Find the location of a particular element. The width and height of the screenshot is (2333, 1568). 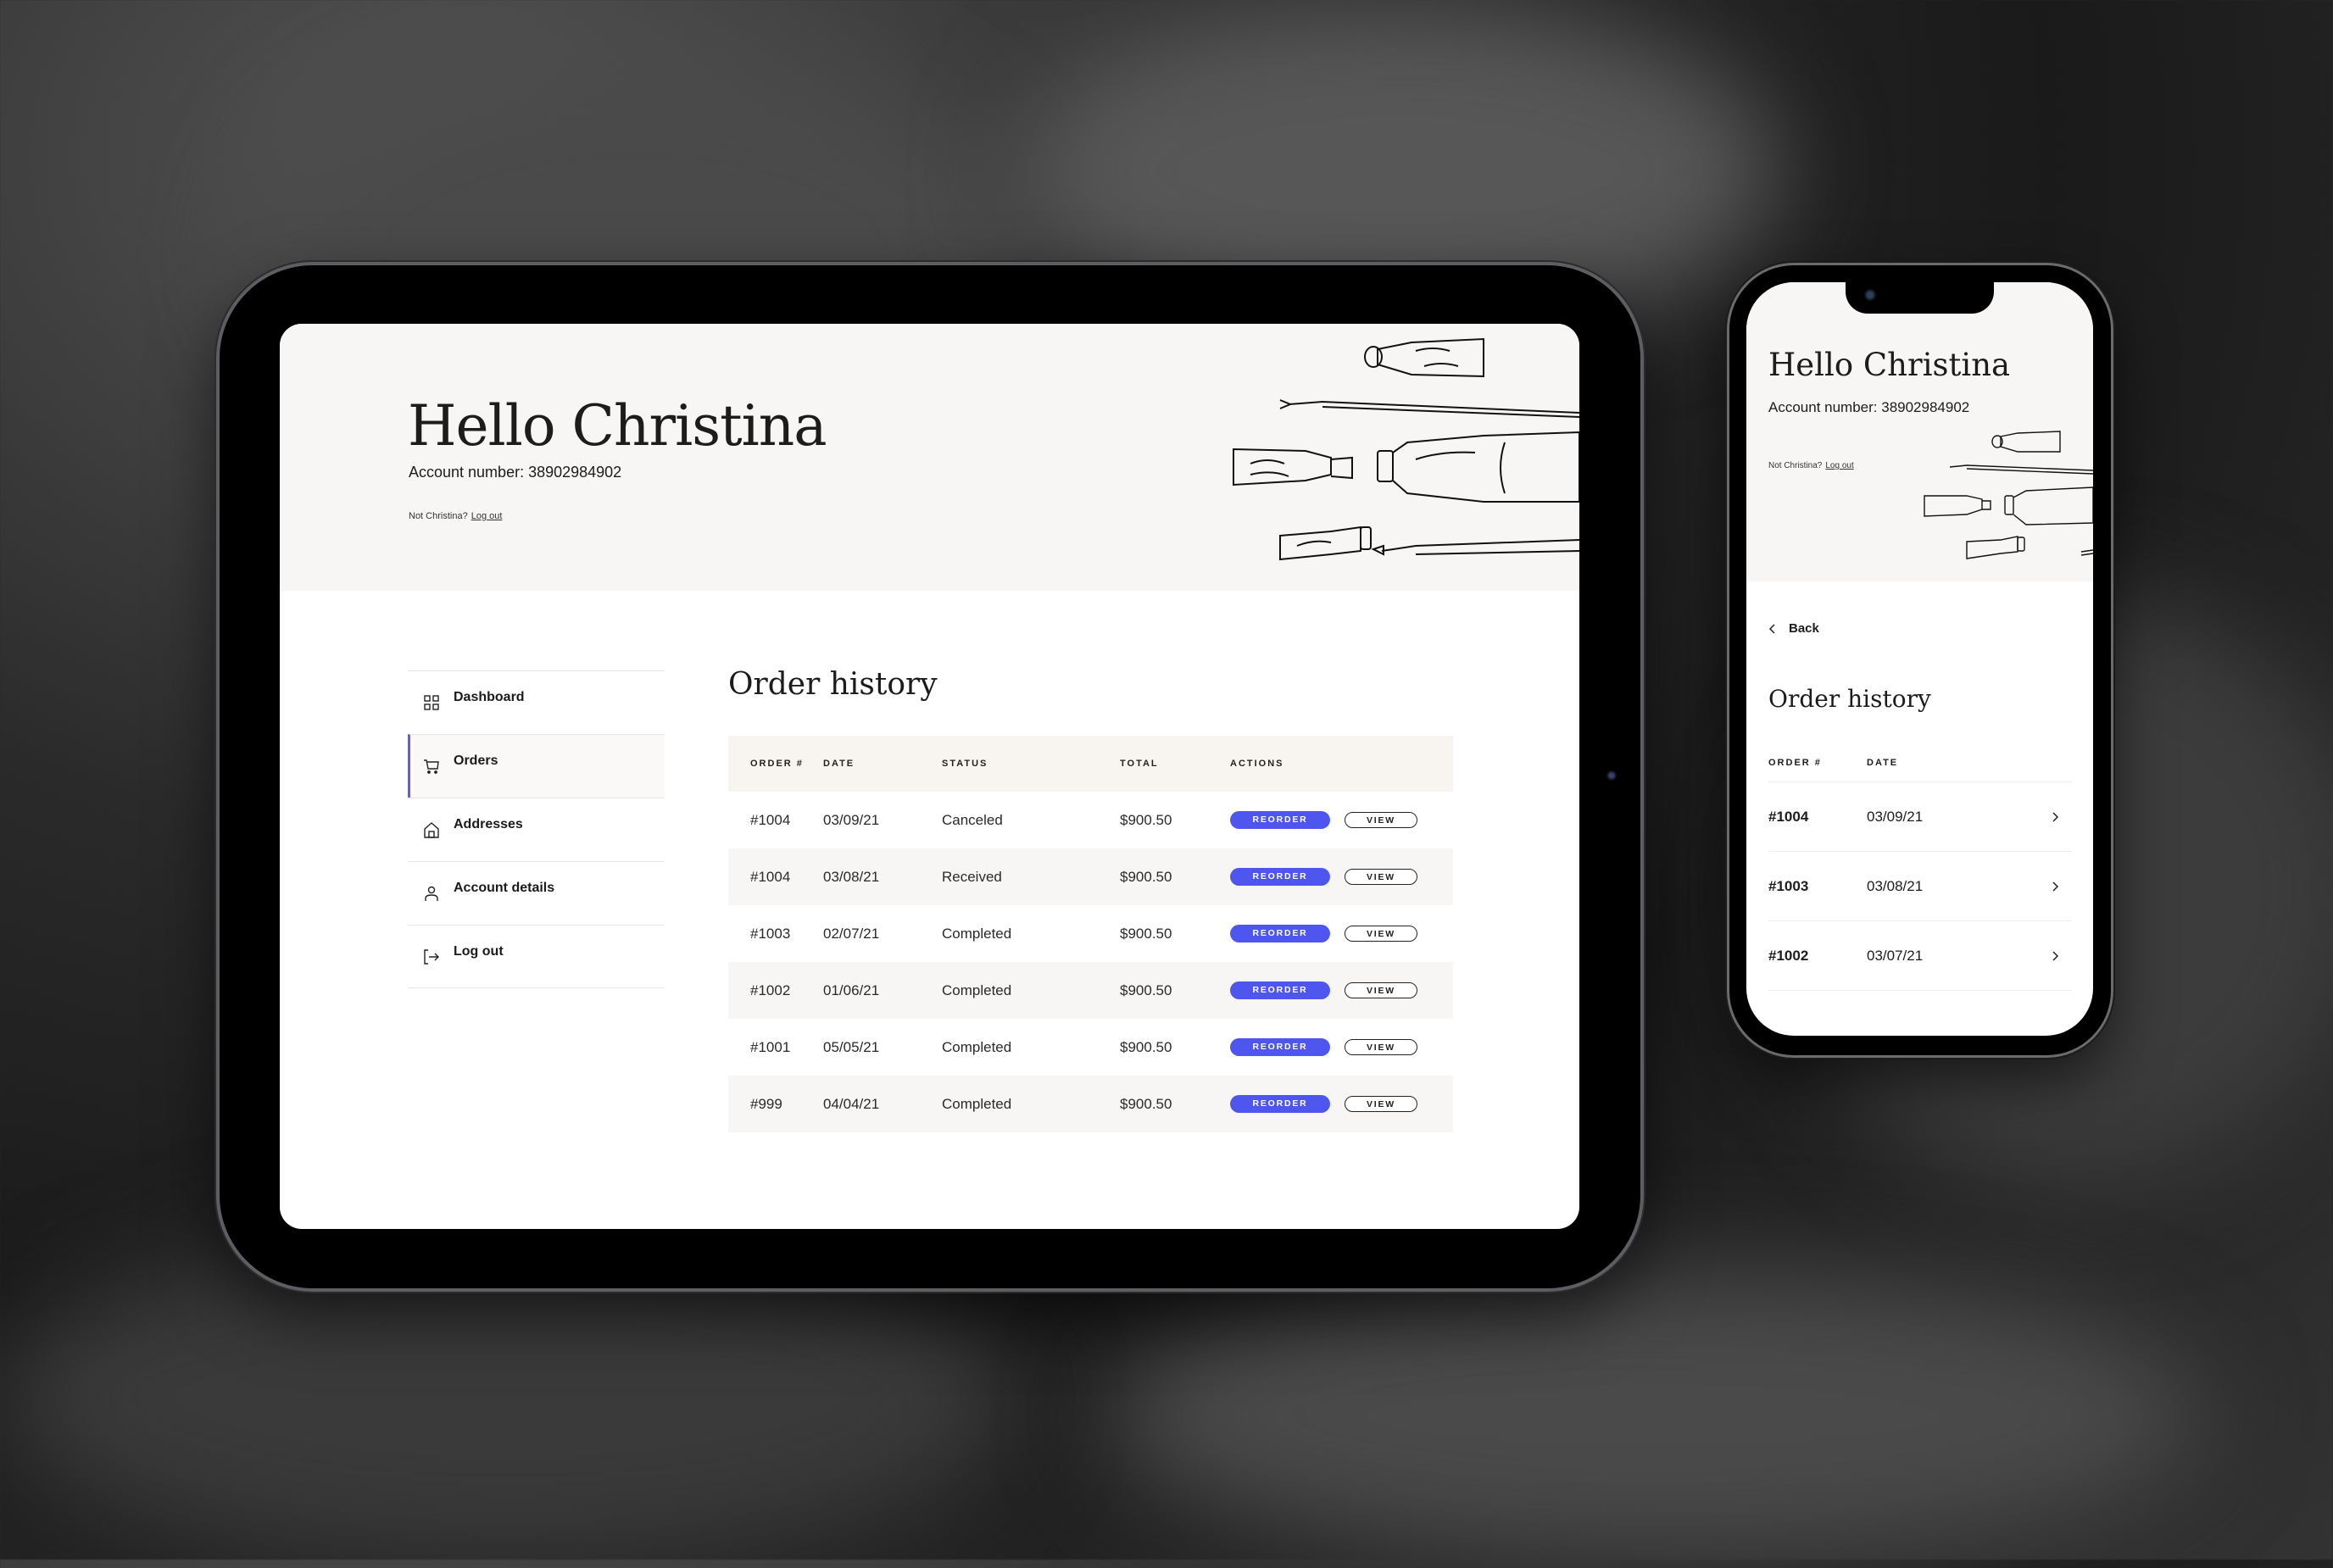

order-date: 02/07/21 is located at coordinates (851, 933).